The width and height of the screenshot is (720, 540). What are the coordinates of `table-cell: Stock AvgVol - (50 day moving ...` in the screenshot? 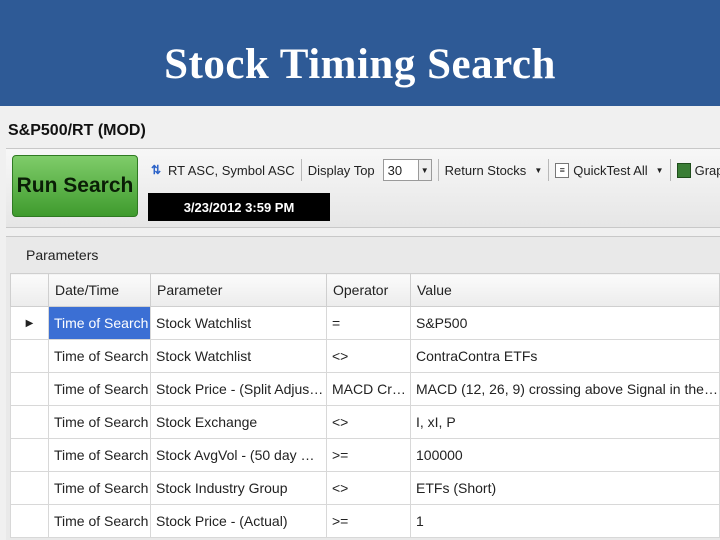 It's located at (238, 455).